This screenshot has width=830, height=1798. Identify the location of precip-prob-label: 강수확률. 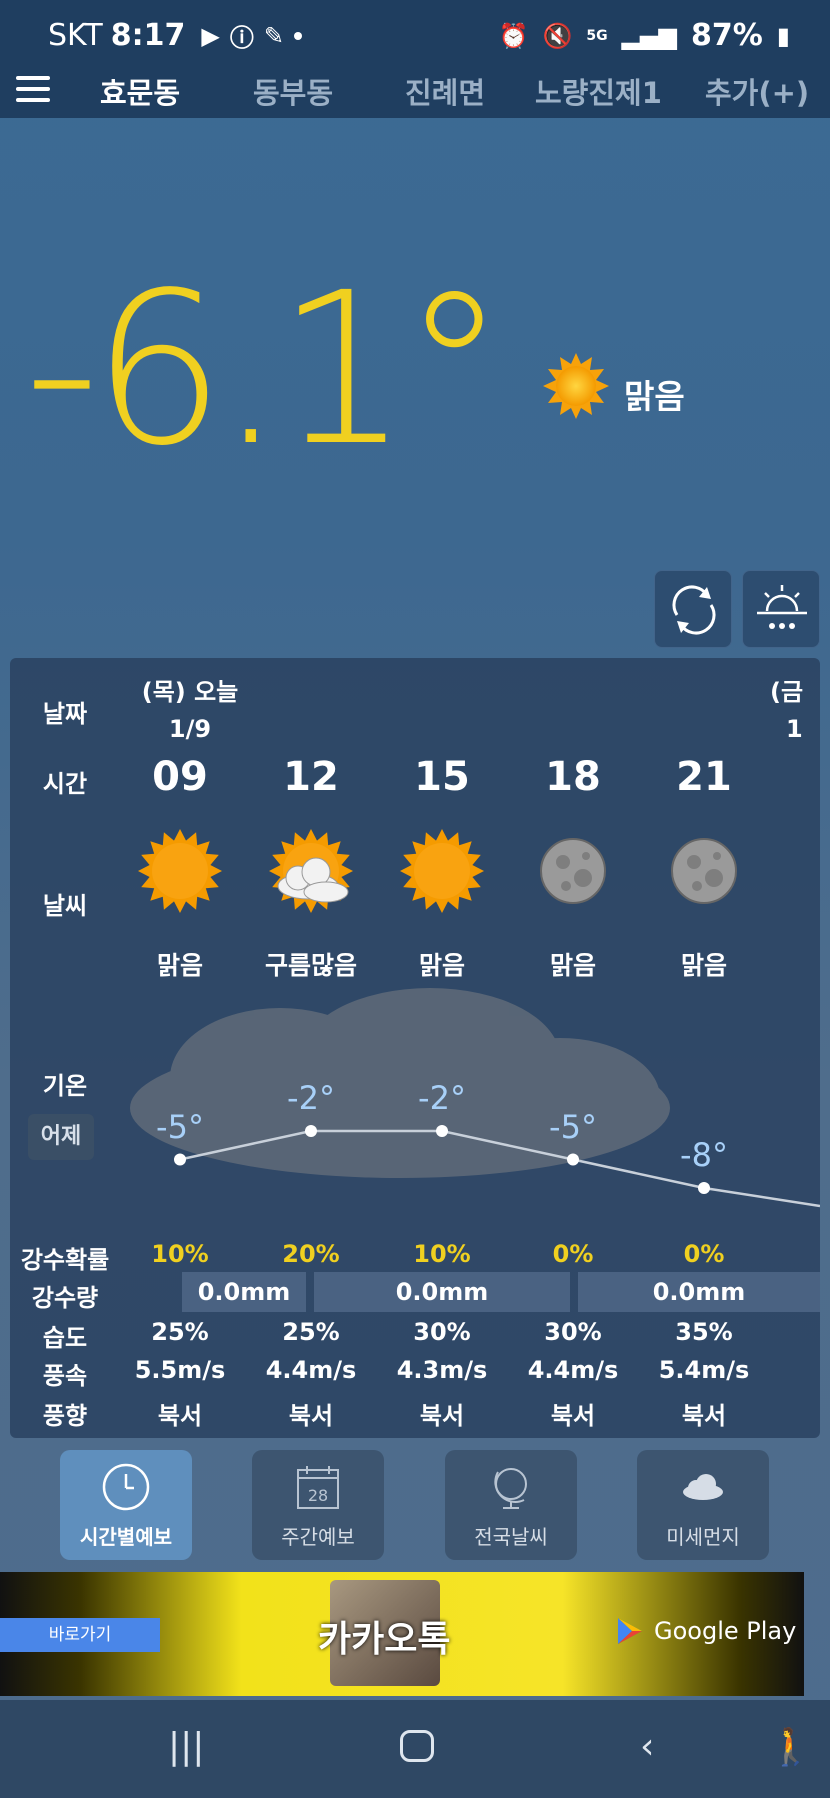
(65, 1260).